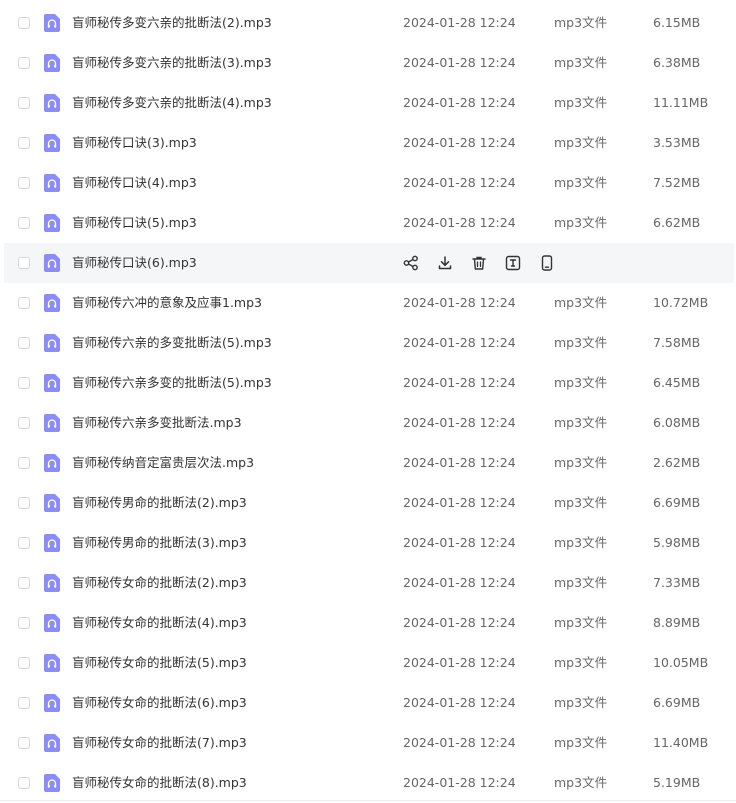 This screenshot has height=803, width=736. What do you see at coordinates (513, 263) in the screenshot?
I see `rename-icon` at bounding box center [513, 263].